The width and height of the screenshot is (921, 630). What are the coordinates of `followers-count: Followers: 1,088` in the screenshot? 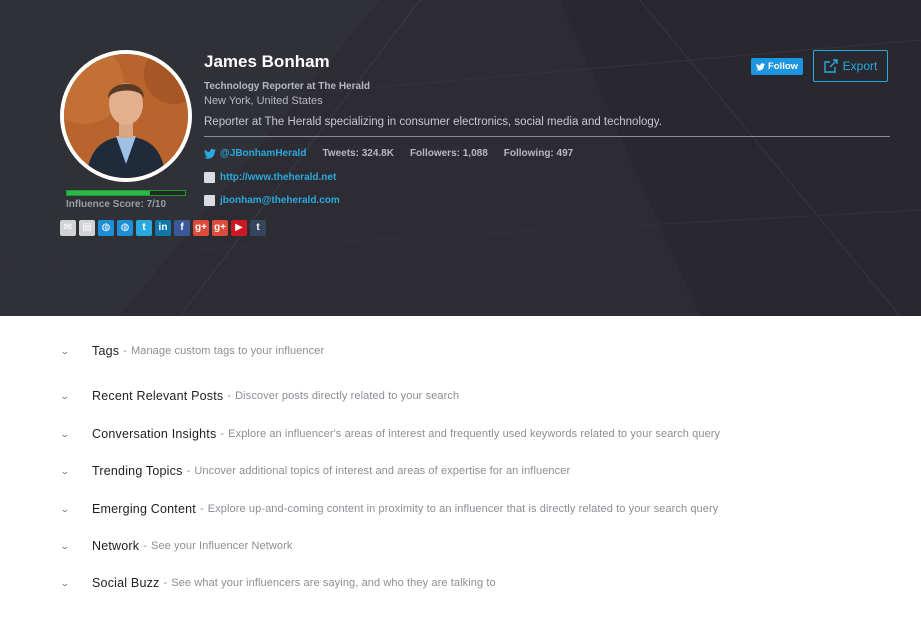 It's located at (448, 153).